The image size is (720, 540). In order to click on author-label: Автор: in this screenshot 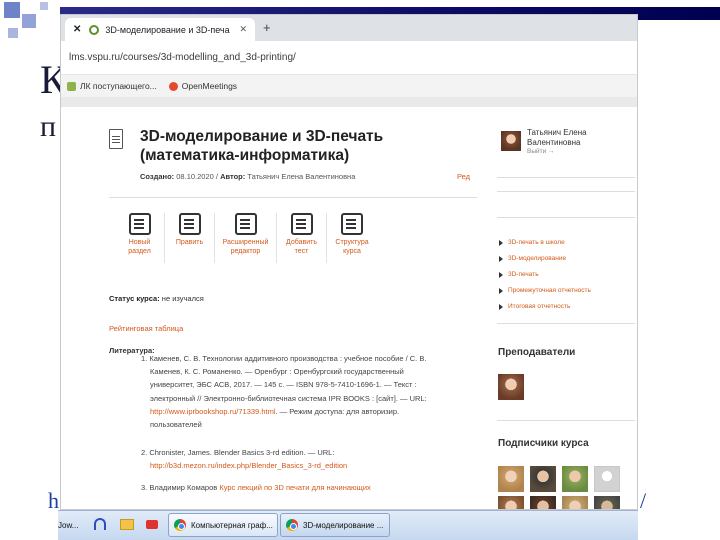, I will do `click(233, 176)`.